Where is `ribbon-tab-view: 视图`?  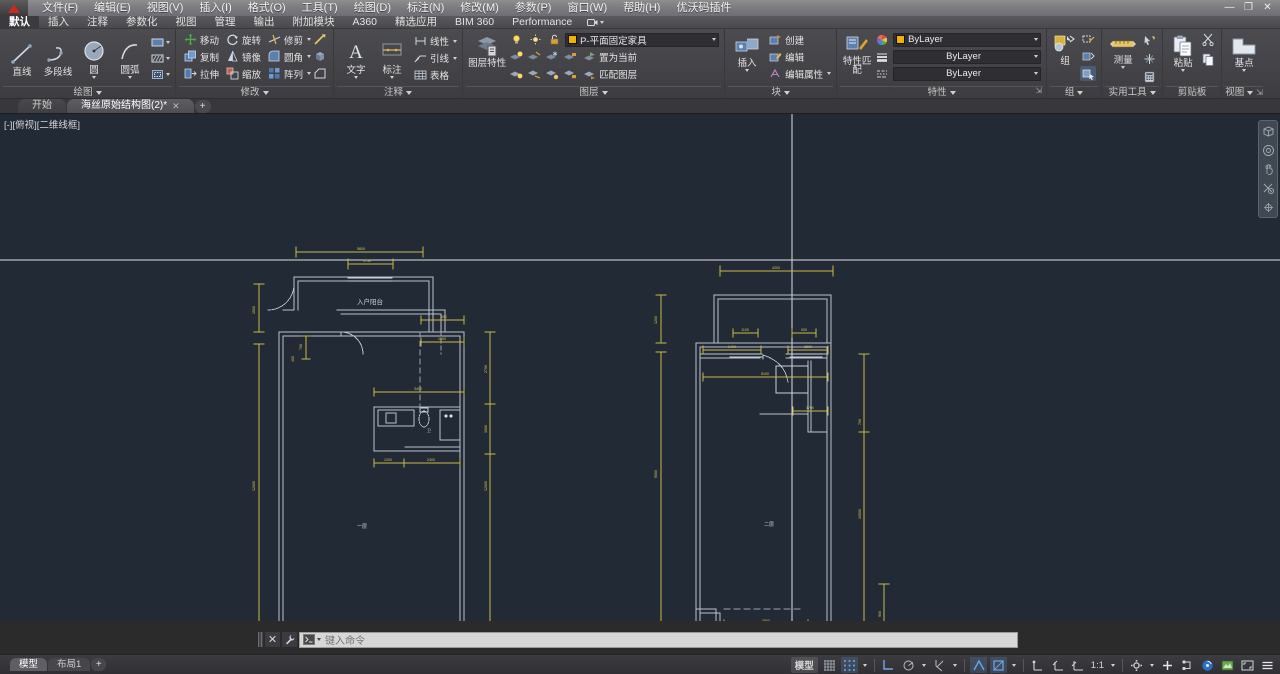 ribbon-tab-view: 视图 is located at coordinates (186, 22).